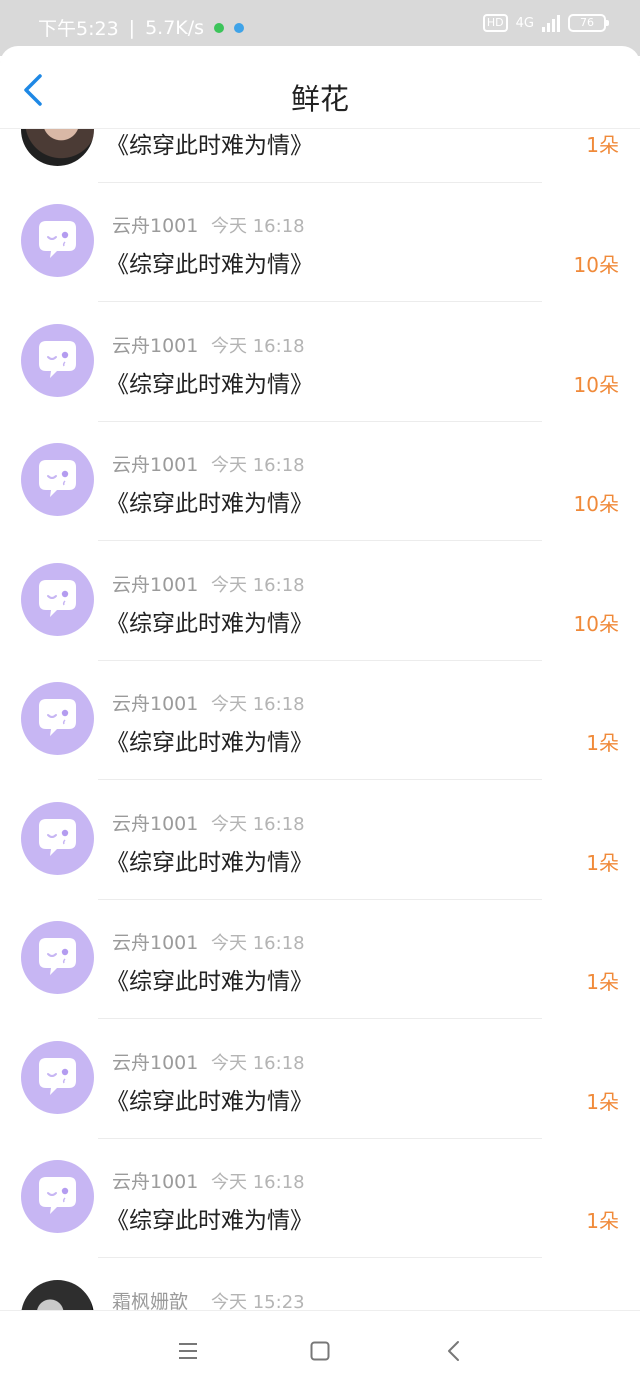 This screenshot has width=640, height=1387. I want to click on back-triangle-icon, so click(453, 1351).